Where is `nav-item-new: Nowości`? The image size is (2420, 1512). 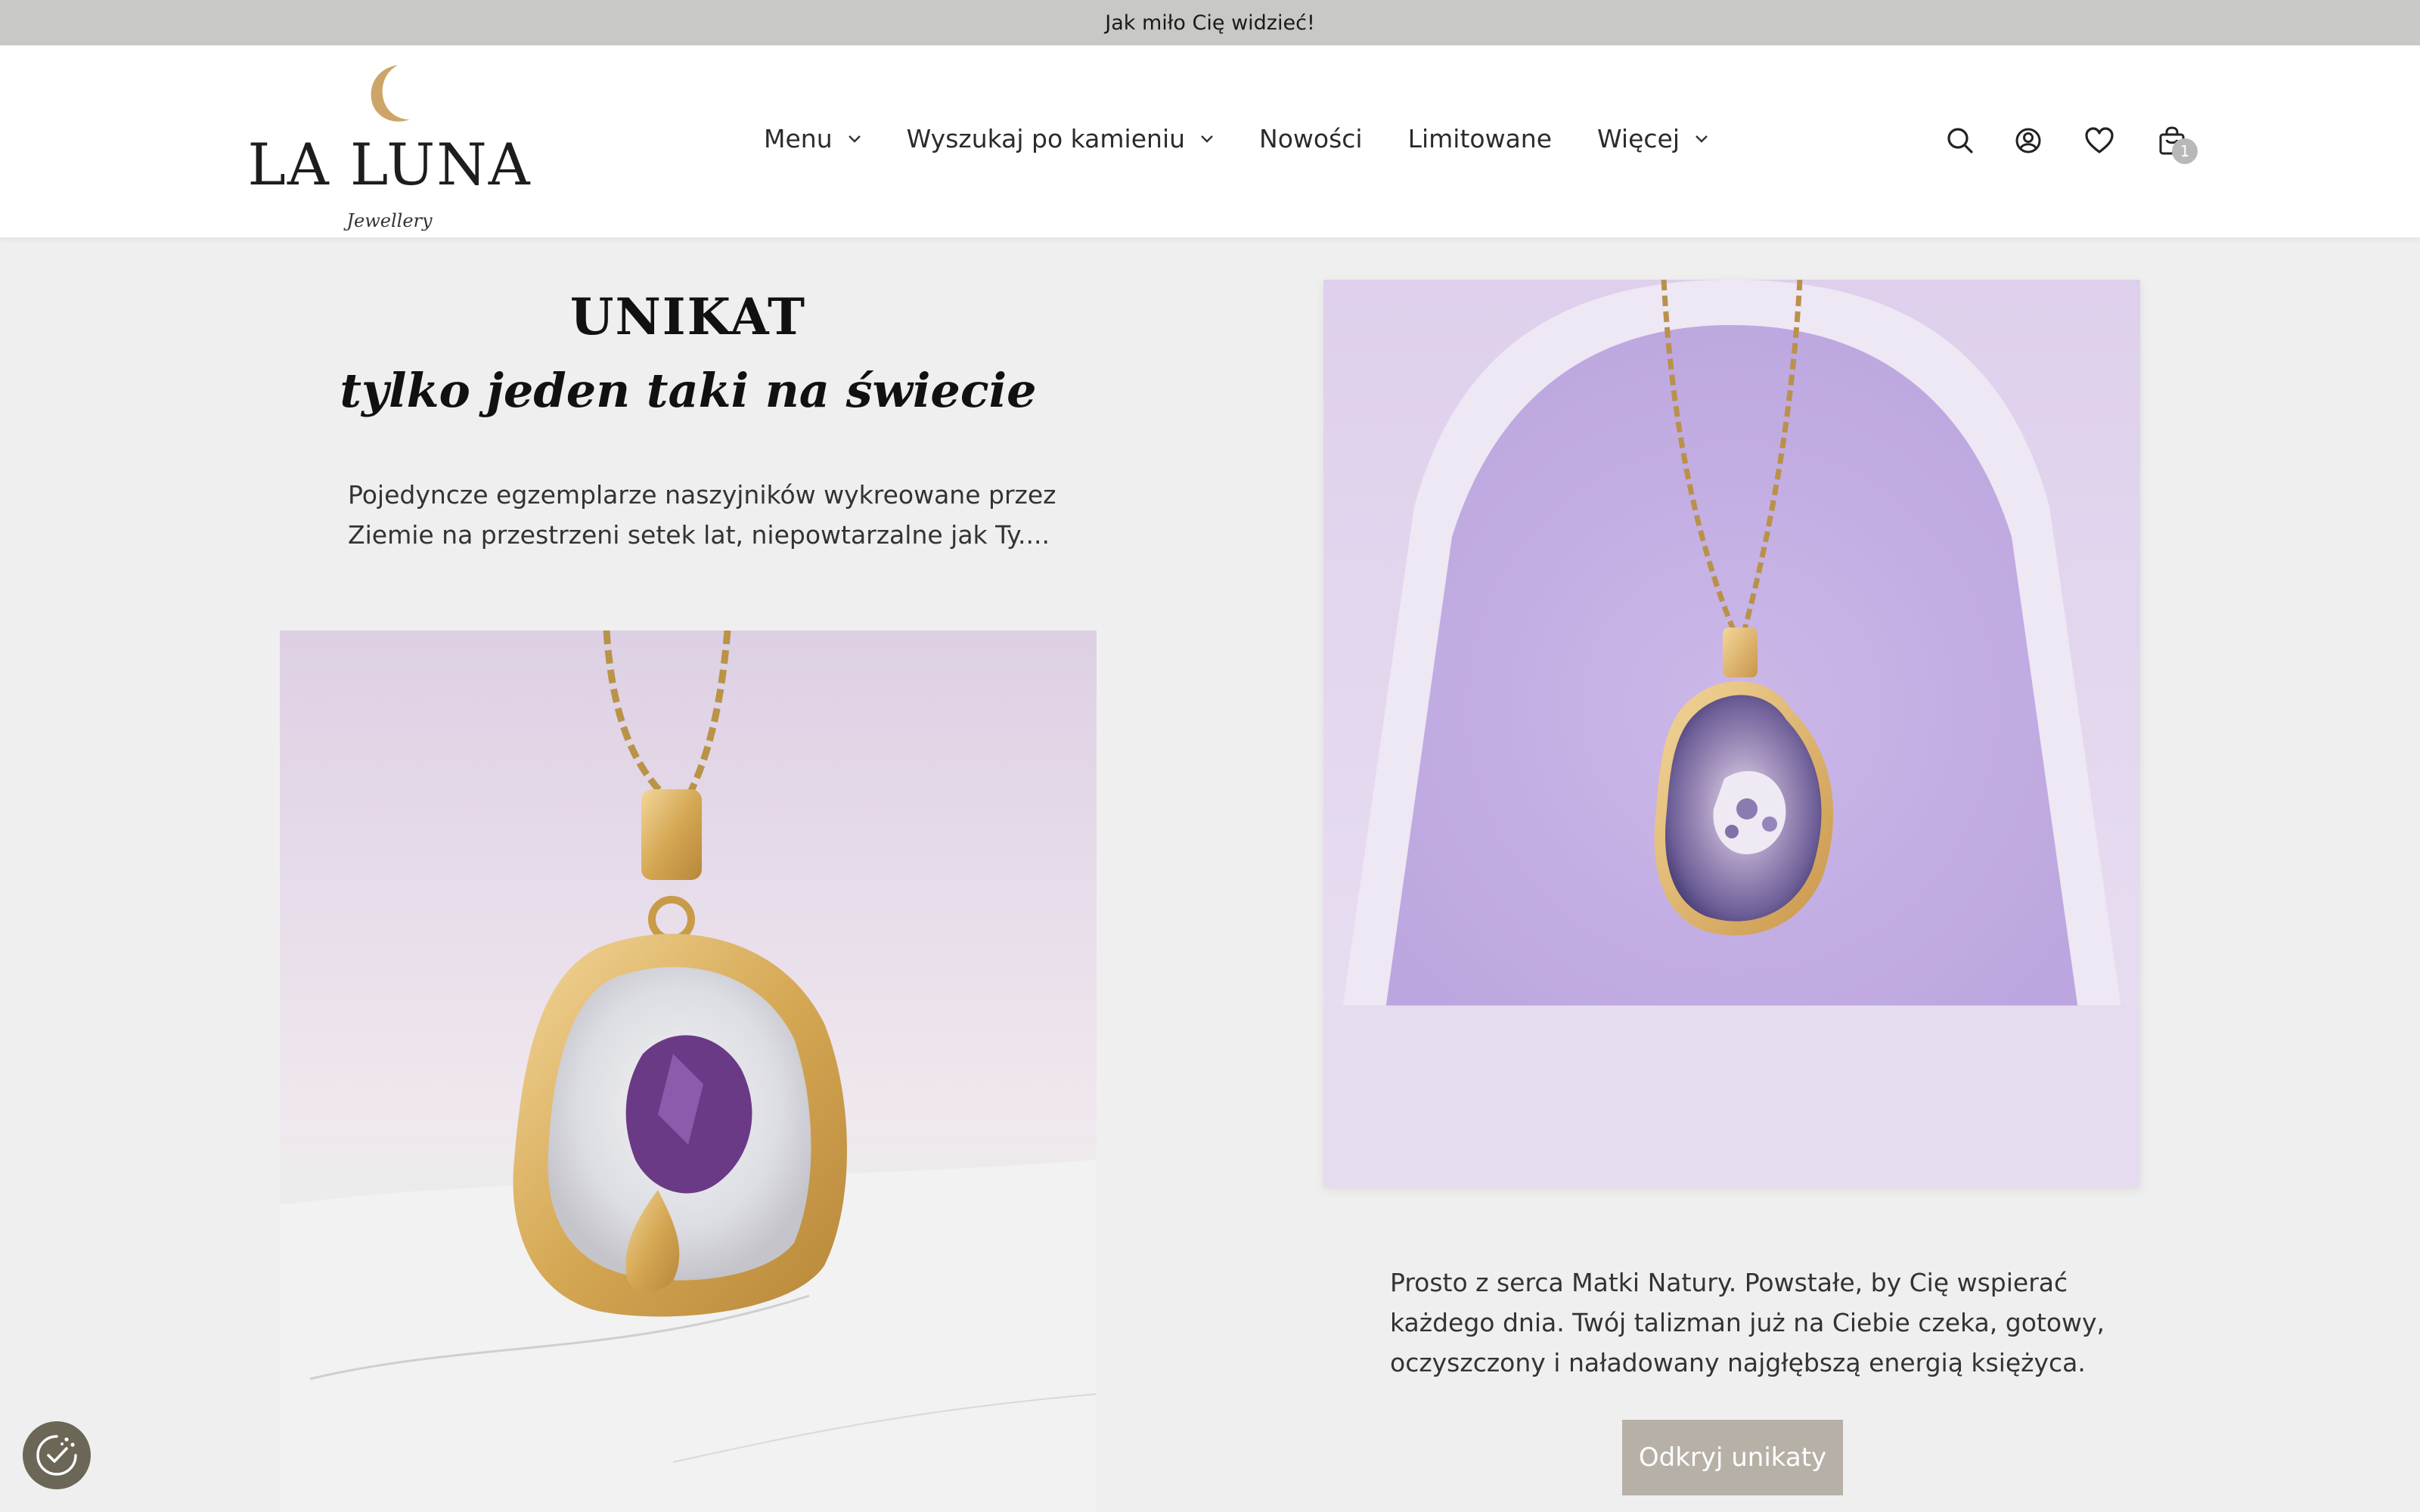
nav-item-new: Nowości is located at coordinates (1311, 138).